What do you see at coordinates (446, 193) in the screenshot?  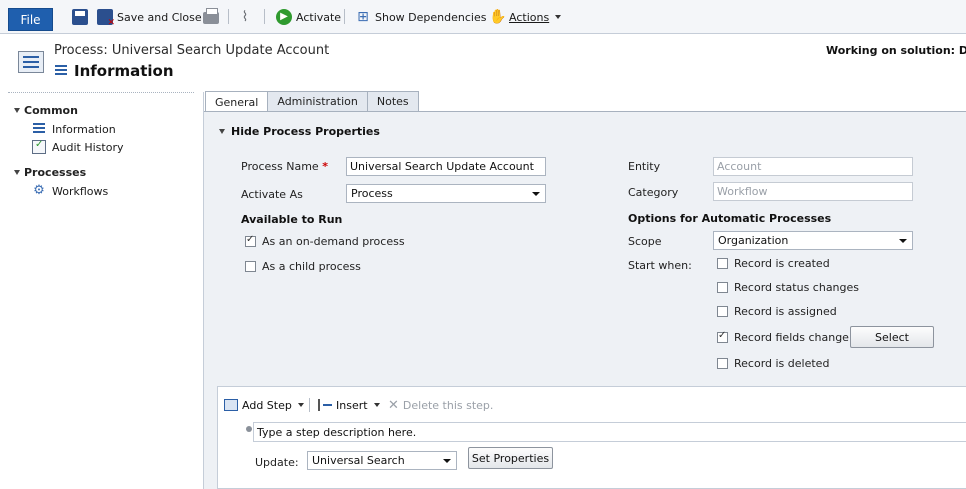 I see `activate-as-select: Process` at bounding box center [446, 193].